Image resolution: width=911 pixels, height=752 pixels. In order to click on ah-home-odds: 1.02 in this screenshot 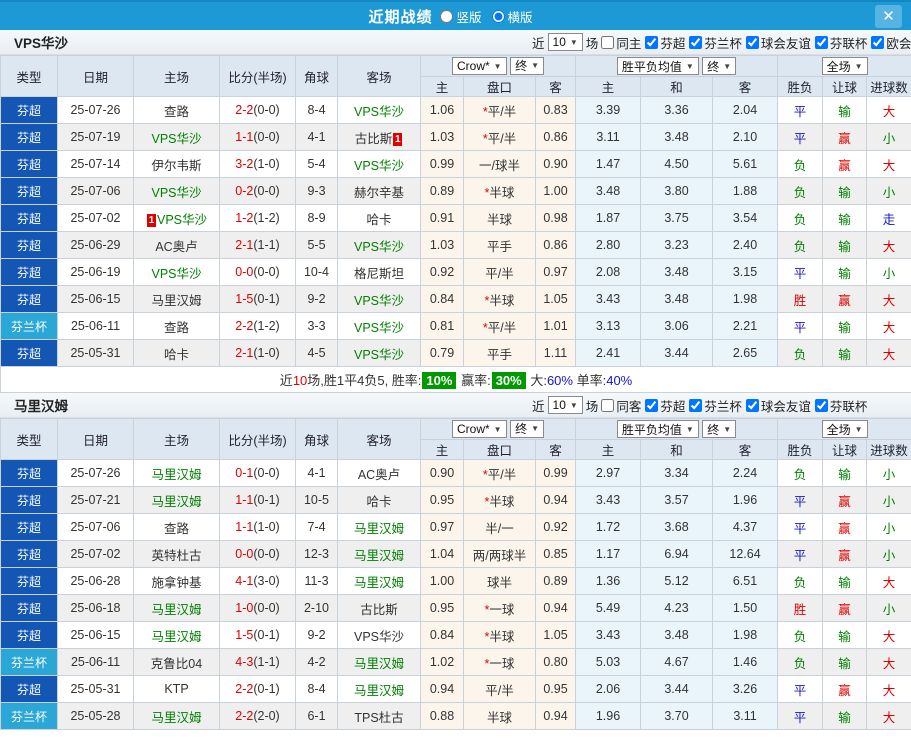, I will do `click(442, 662)`.